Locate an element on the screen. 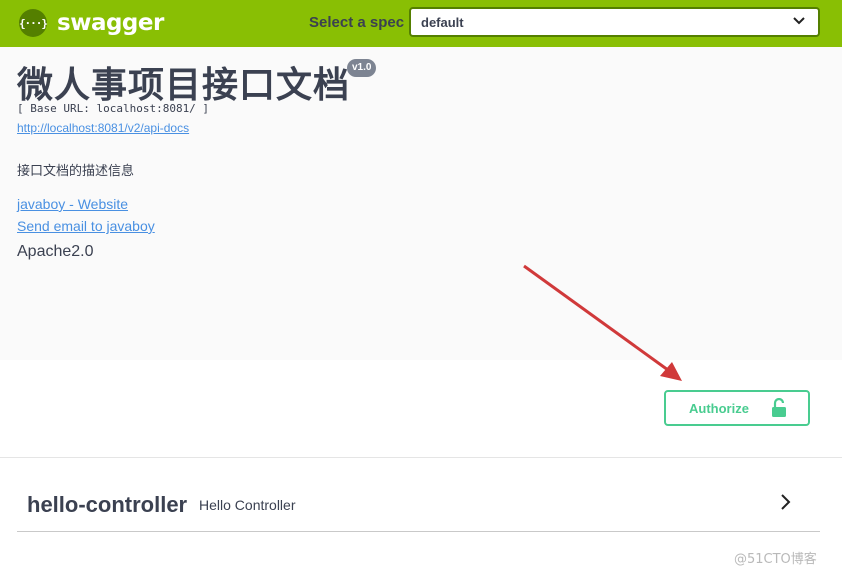 The image size is (842, 575). contact-email-link: Send email to javaboy is located at coordinates (86, 226).